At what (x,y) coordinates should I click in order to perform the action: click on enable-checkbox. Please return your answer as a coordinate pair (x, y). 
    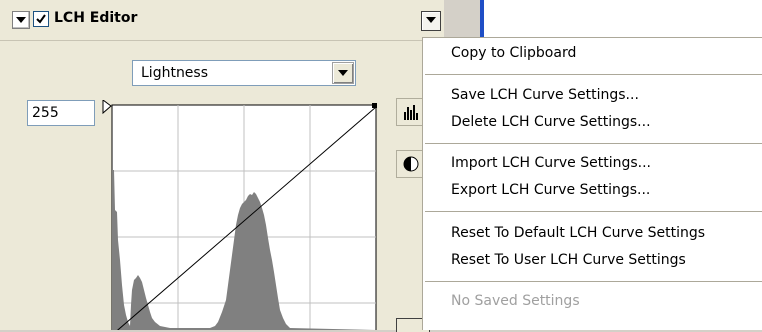
    Looking at the image, I should click on (41, 19).